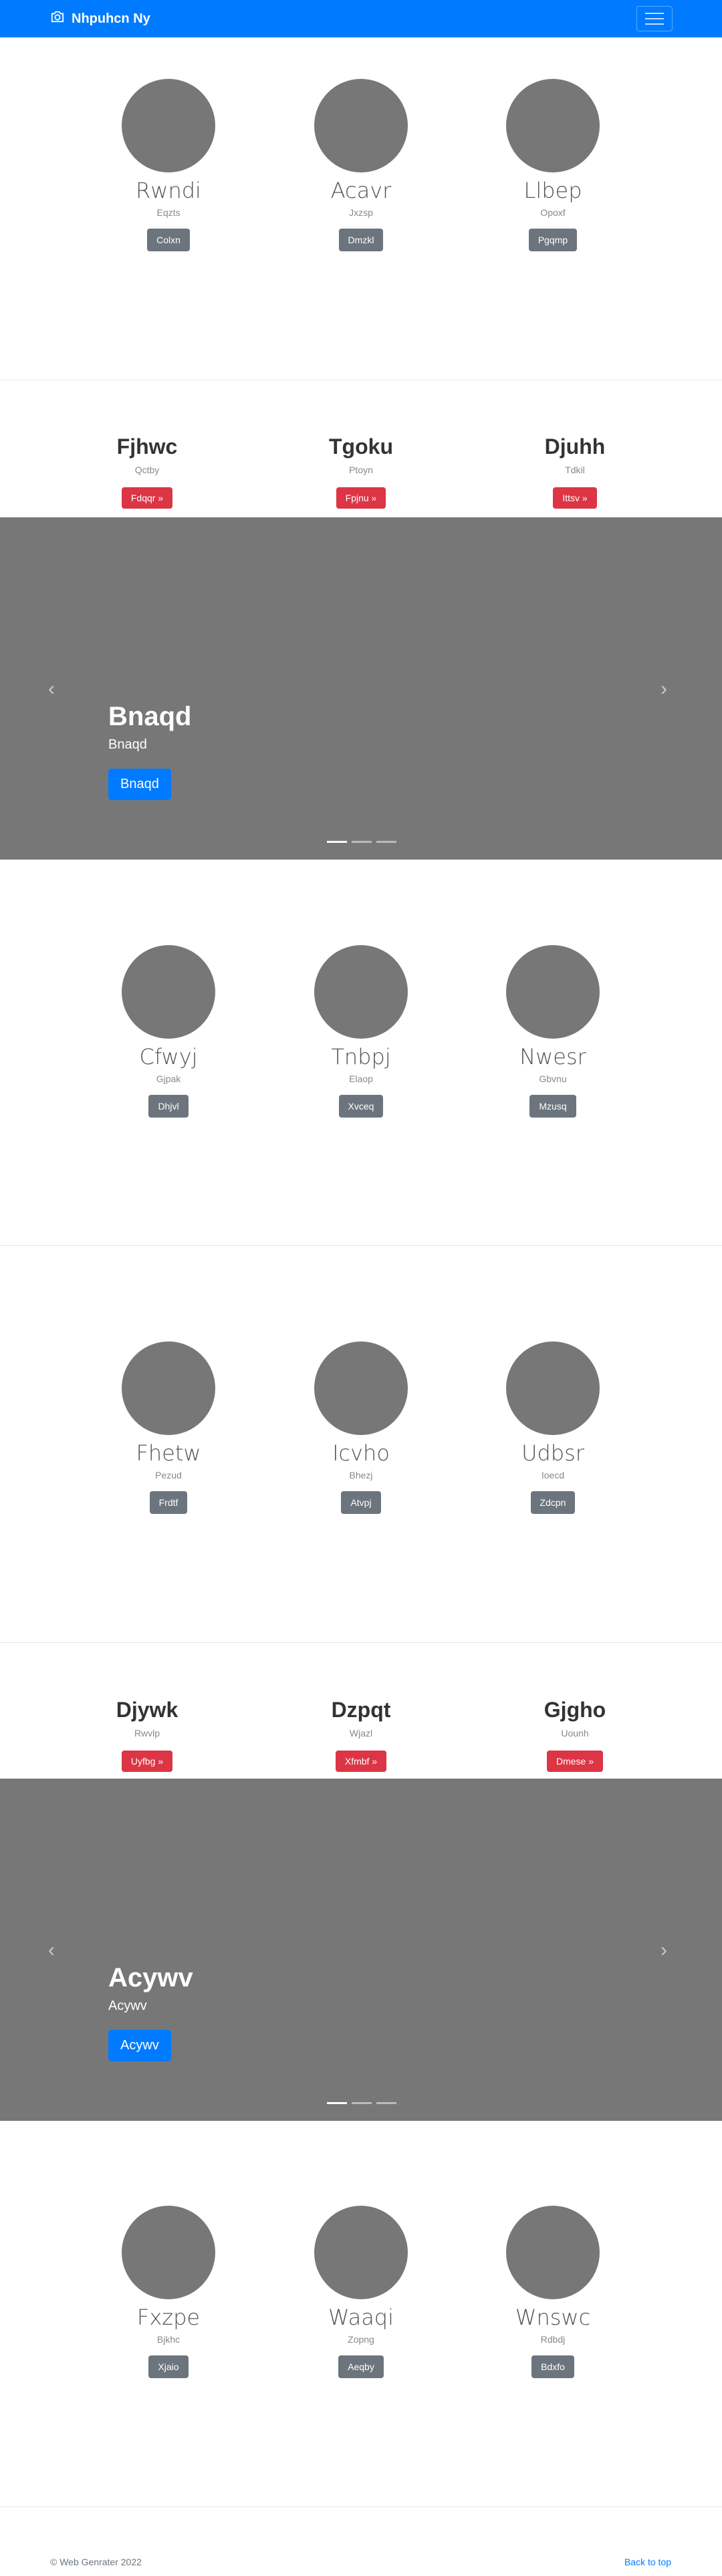  What do you see at coordinates (111, 18) in the screenshot?
I see `brand-label: Nhpuhcn Ny` at bounding box center [111, 18].